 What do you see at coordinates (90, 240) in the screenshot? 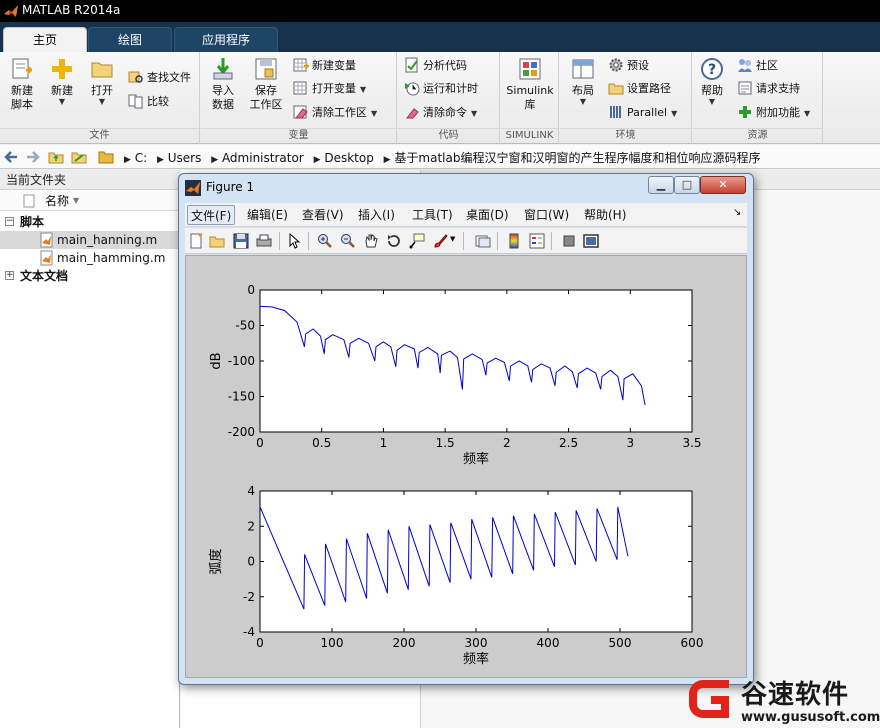
I see `list-item-file: main_hanning.m` at bounding box center [90, 240].